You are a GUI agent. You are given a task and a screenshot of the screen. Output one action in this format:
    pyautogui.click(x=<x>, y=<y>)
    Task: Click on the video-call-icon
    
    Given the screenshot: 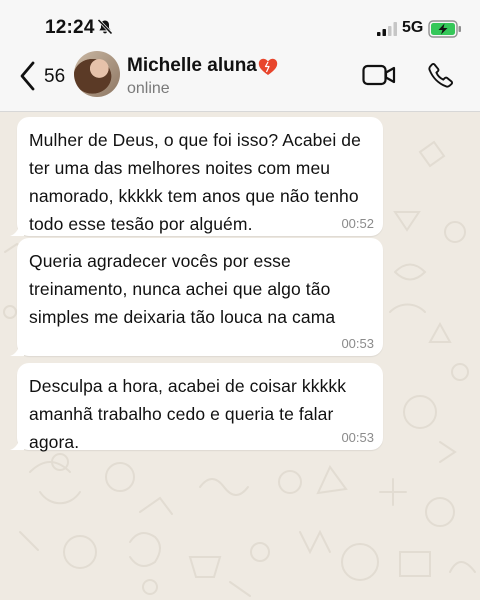 What is the action you would take?
    pyautogui.click(x=379, y=75)
    